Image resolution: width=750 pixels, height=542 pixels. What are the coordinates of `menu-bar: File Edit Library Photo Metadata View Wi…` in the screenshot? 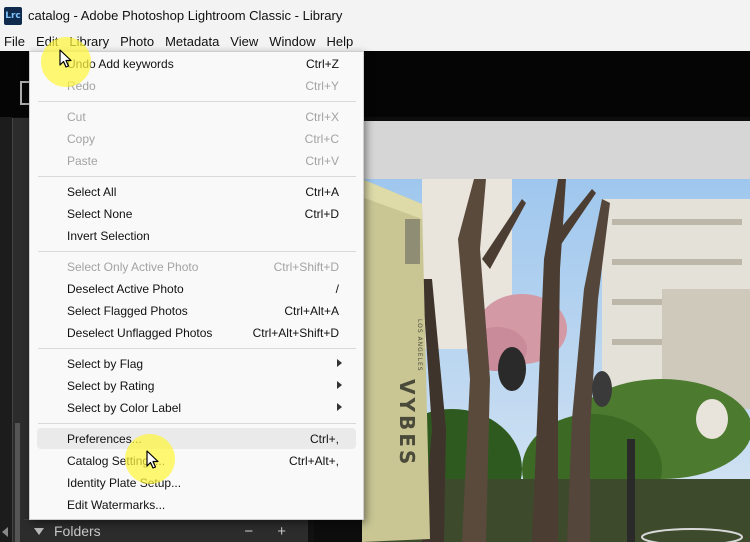 It's located at (375, 41).